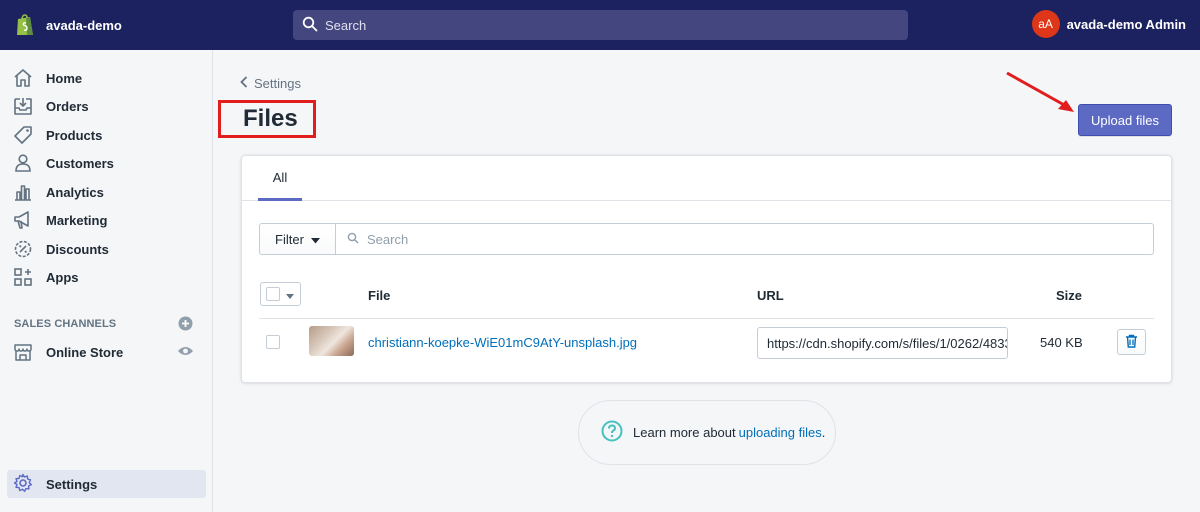 This screenshot has height=512, width=1200. I want to click on page-title-highlight: Files, so click(267, 119).